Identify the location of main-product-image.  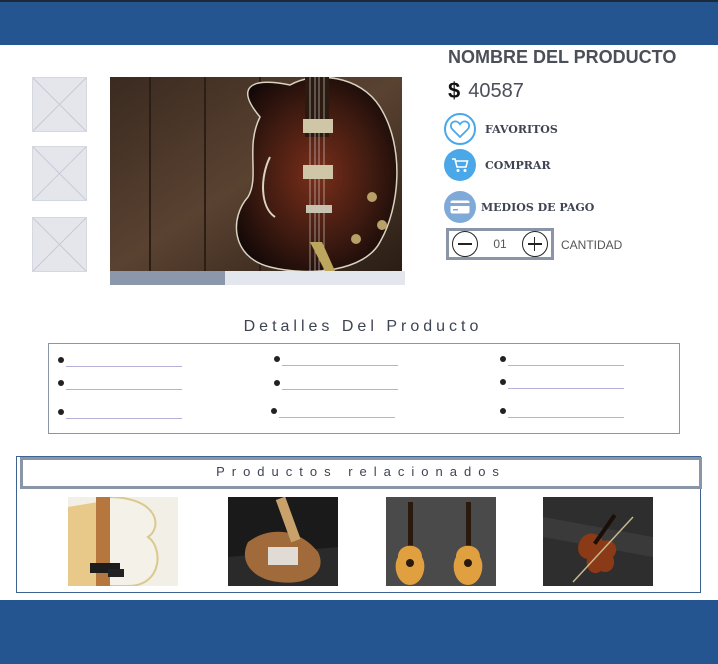
(256, 174).